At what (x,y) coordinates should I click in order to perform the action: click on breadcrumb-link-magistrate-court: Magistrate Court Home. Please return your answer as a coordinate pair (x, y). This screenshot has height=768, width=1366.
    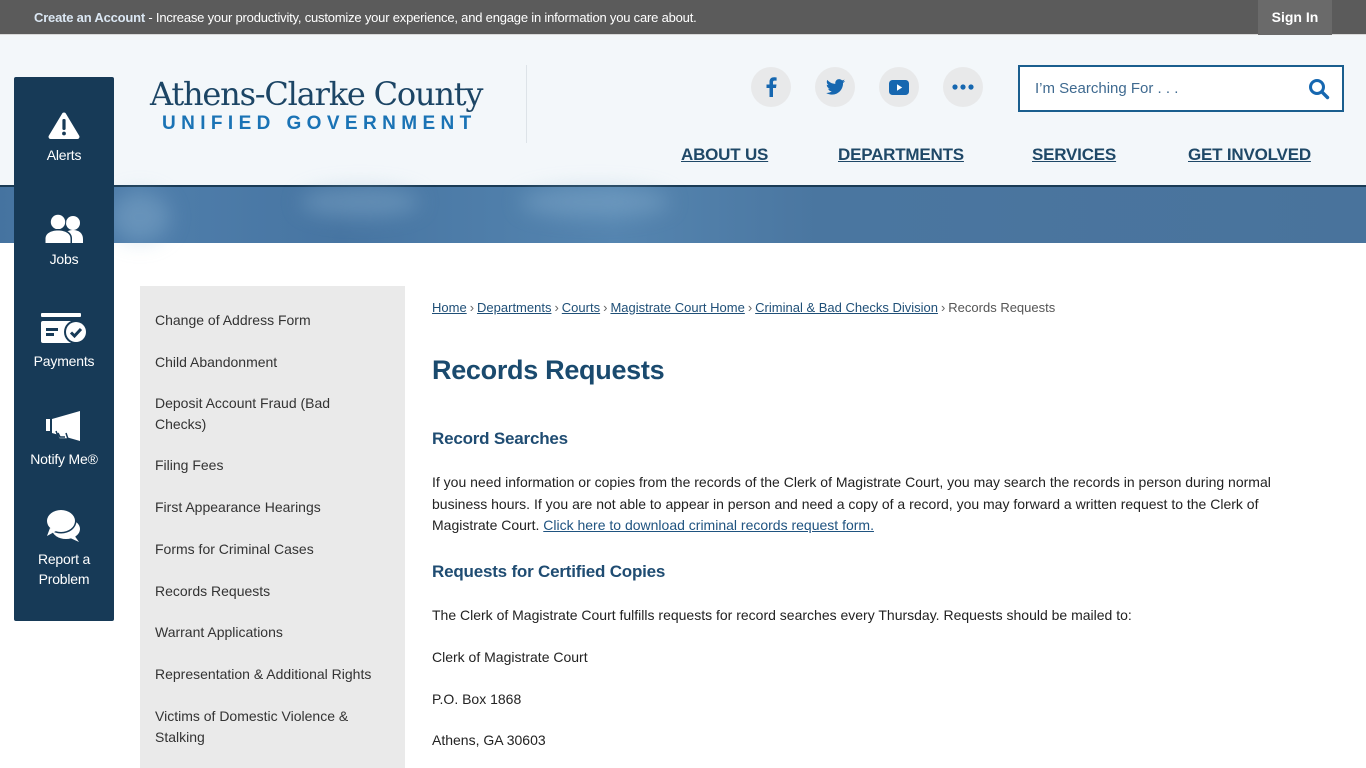
    Looking at the image, I should click on (677, 307).